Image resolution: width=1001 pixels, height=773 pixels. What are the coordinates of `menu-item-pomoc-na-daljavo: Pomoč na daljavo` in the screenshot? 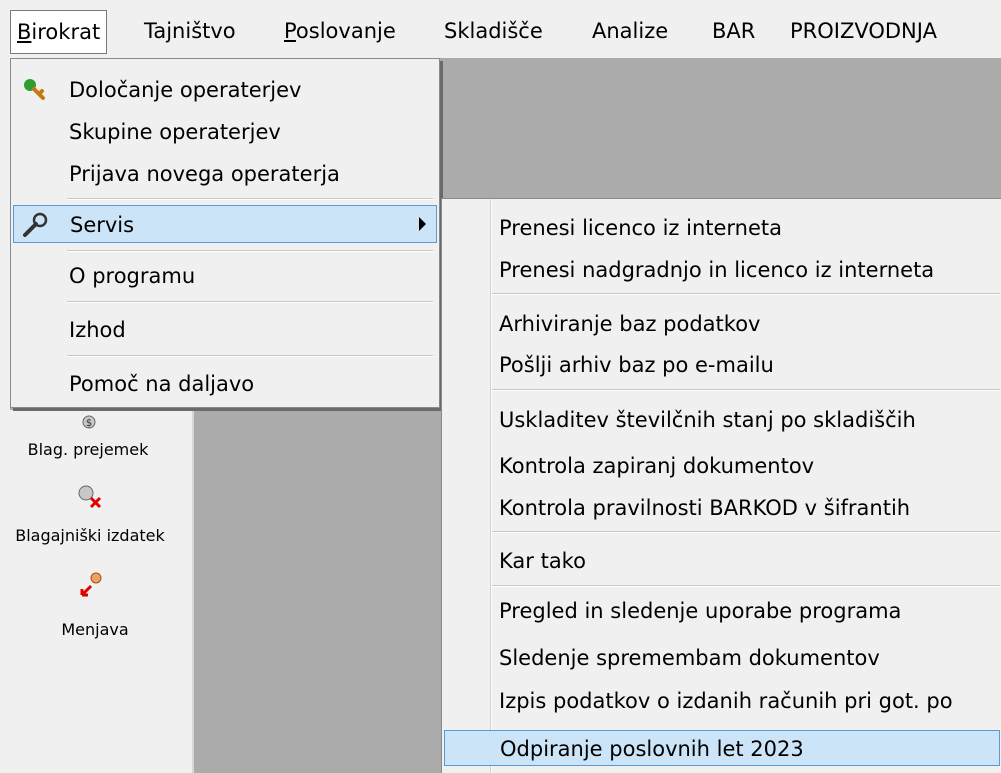 It's located at (225, 384).